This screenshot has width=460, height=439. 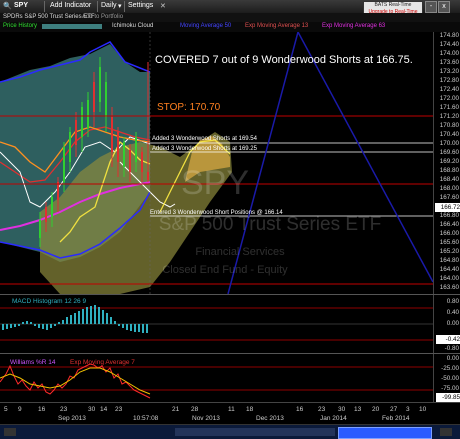 I want to click on close-icon: ✕, so click(x=163, y=6).